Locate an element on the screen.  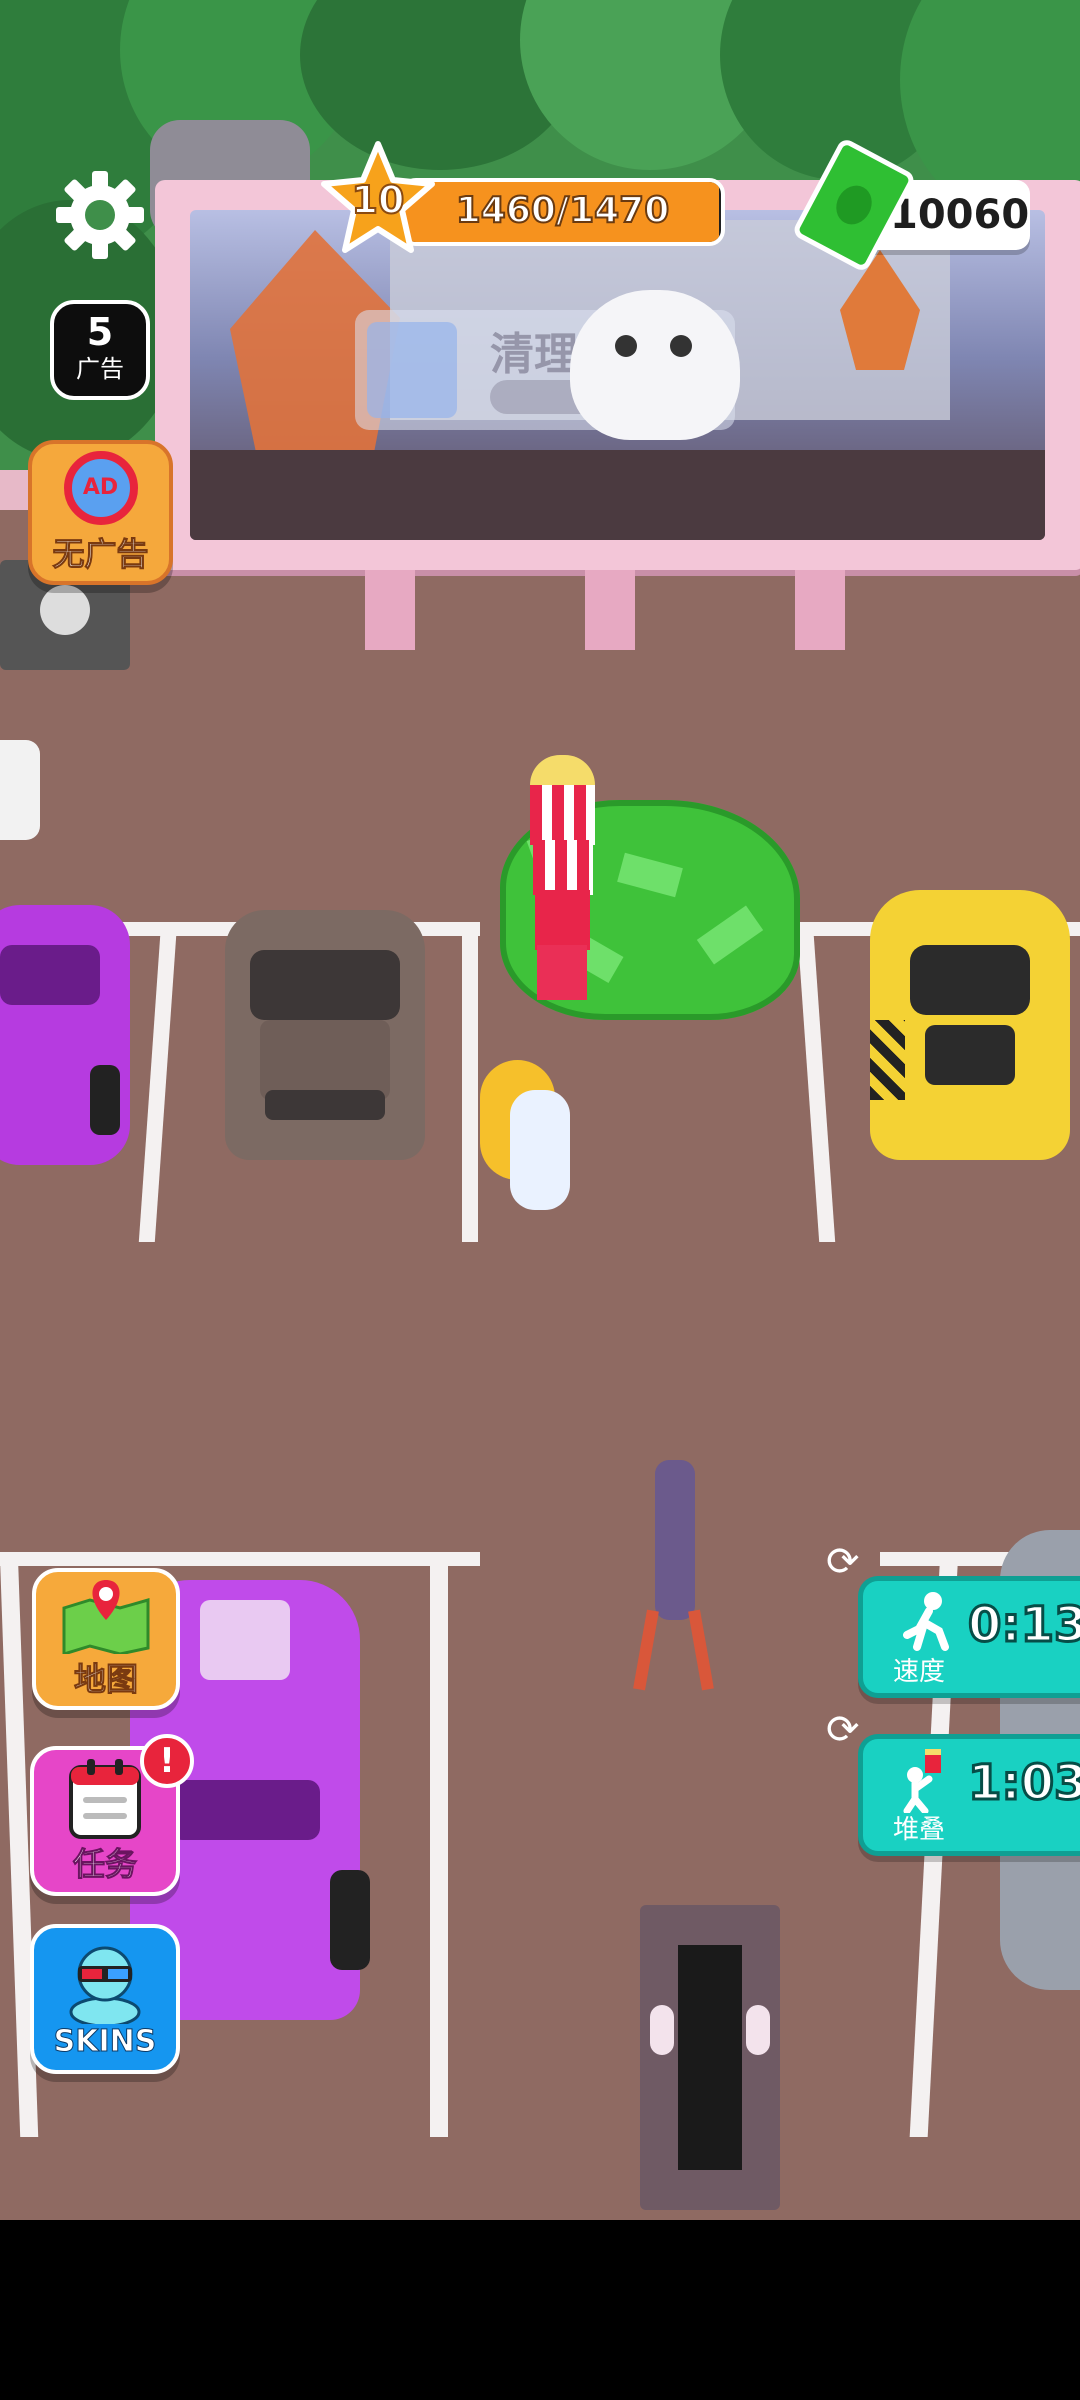
refresh-icon: ⟳ is located at coordinates (852, 1562).